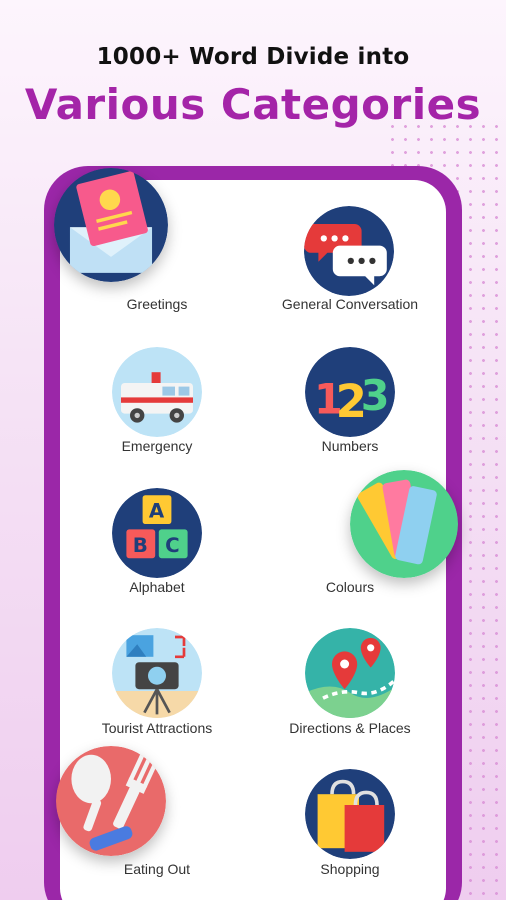  What do you see at coordinates (111, 801) in the screenshot?
I see `spoon-fork-icon` at bounding box center [111, 801].